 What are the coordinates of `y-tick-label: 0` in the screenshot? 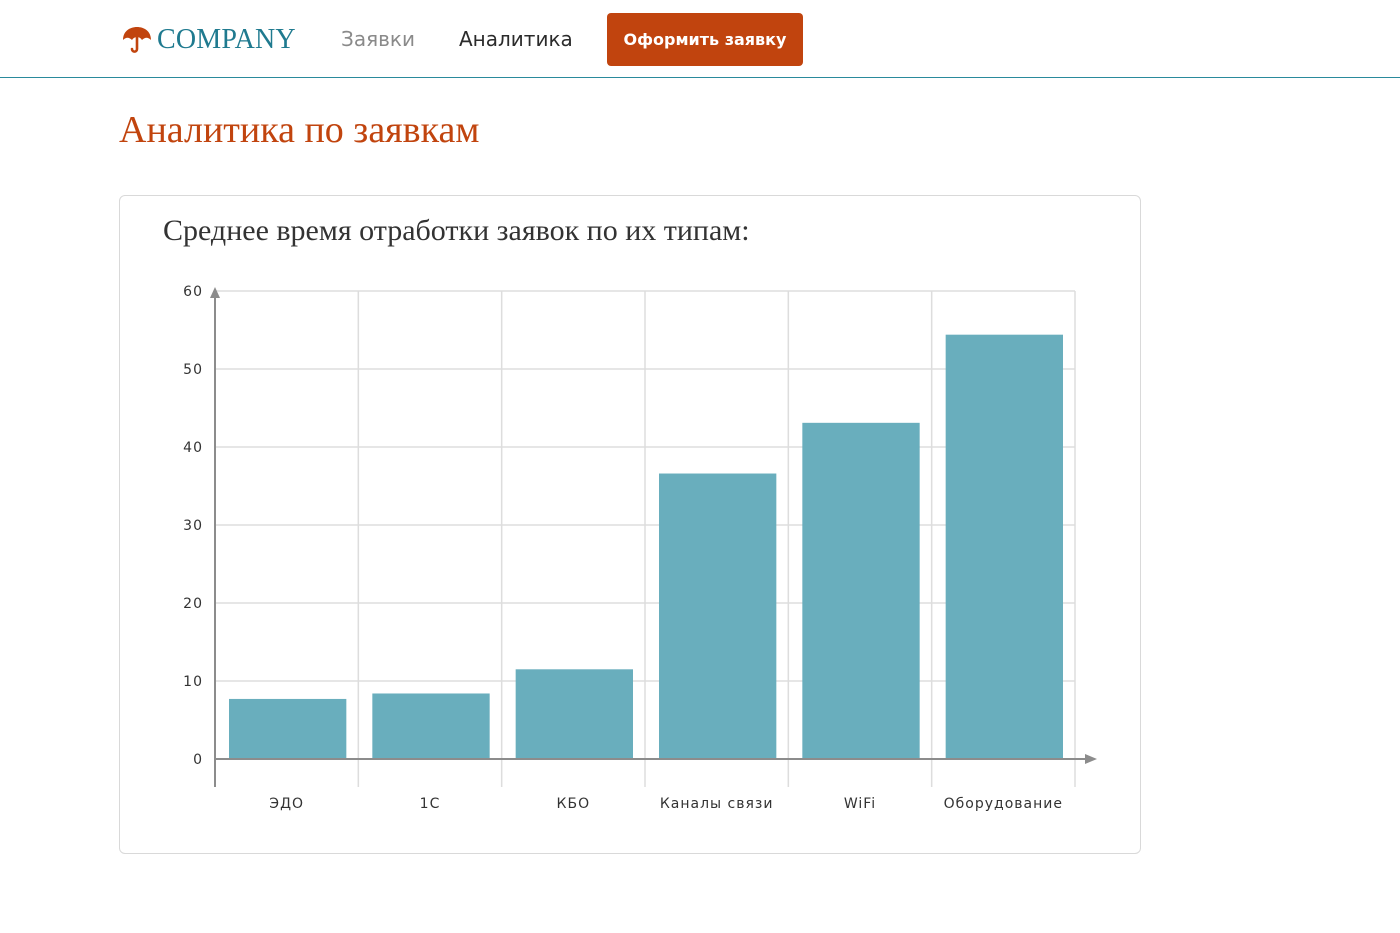 It's located at (198, 760).